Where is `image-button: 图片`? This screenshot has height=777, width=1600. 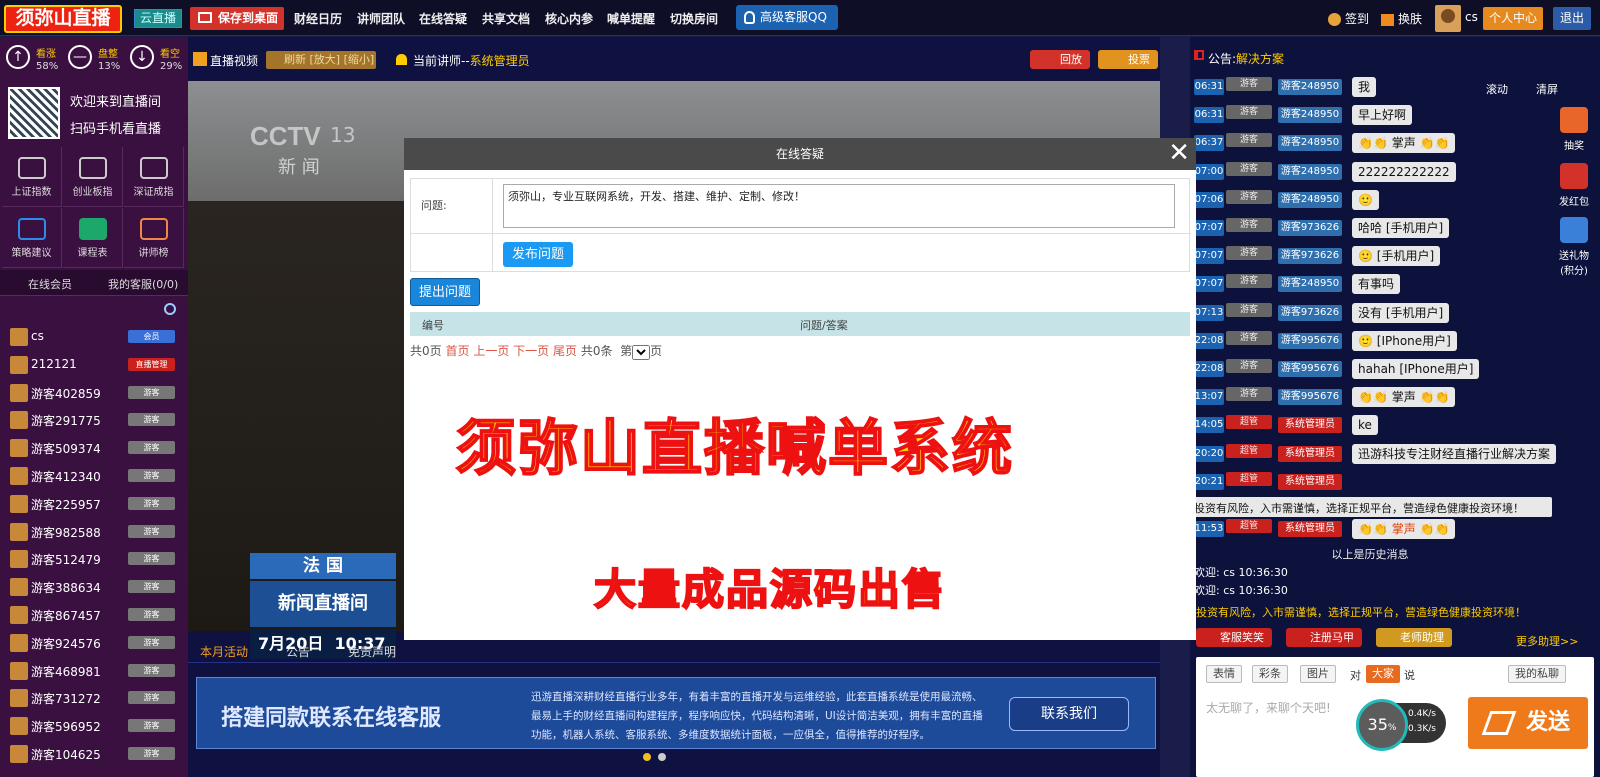
image-button: 图片 is located at coordinates (1318, 674).